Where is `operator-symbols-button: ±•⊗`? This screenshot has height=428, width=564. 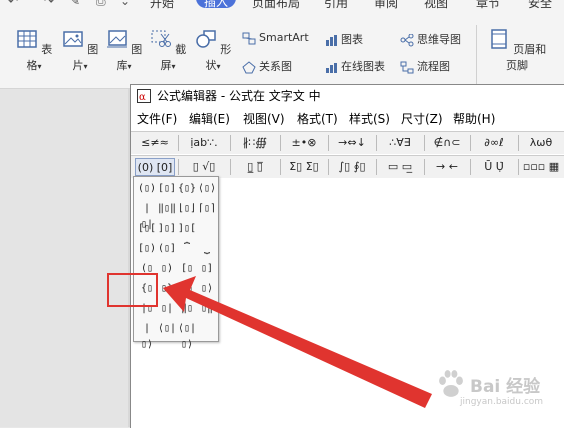
operator-symbols-button: ±•⊗ is located at coordinates (304, 143).